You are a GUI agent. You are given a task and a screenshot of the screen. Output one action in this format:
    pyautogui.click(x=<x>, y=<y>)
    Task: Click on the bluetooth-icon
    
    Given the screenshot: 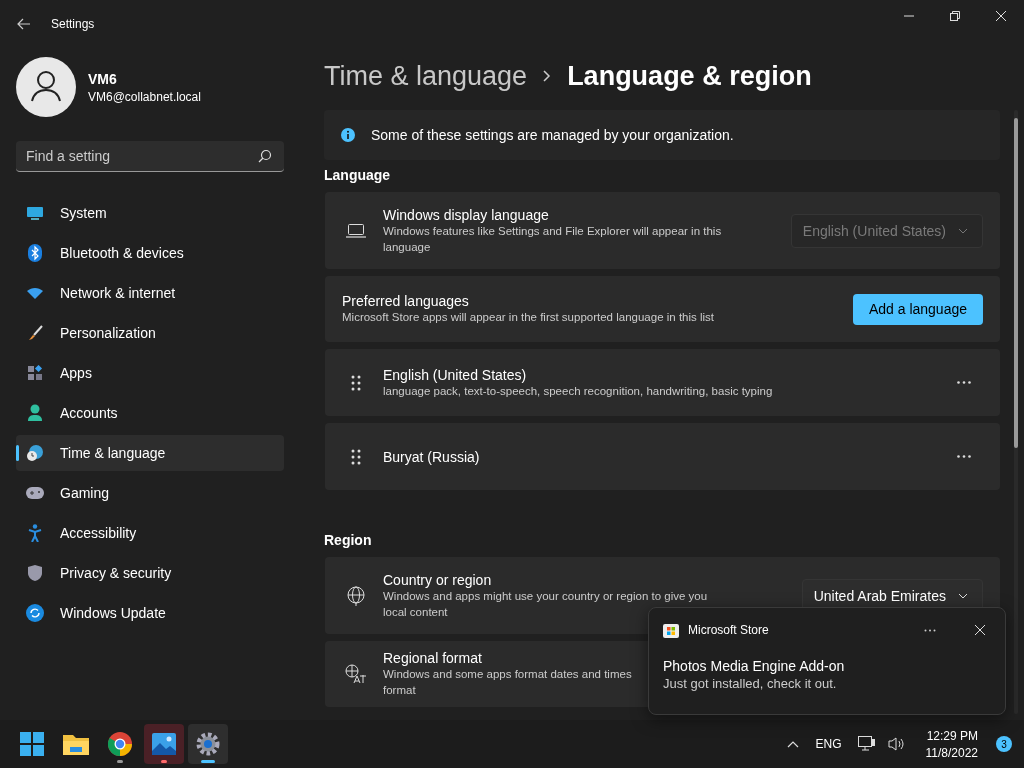 What is the action you would take?
    pyautogui.click(x=35, y=253)
    